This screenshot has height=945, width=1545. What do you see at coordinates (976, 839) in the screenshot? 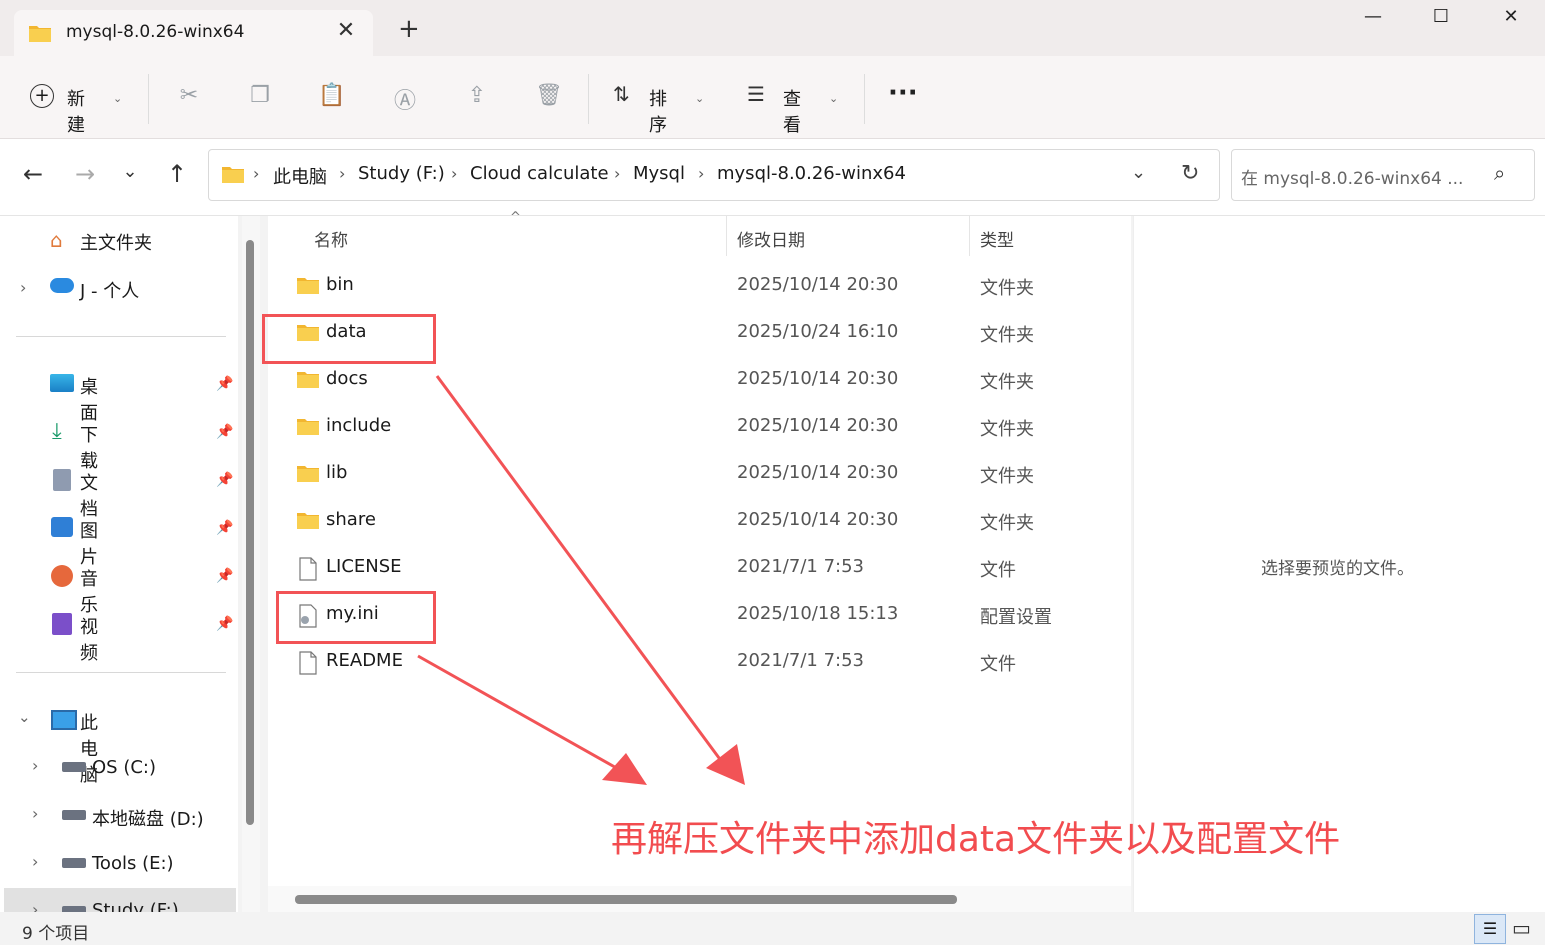
I see `annotation-text: 再解压文件夹中添加data文件夹以及配置文件` at bounding box center [976, 839].